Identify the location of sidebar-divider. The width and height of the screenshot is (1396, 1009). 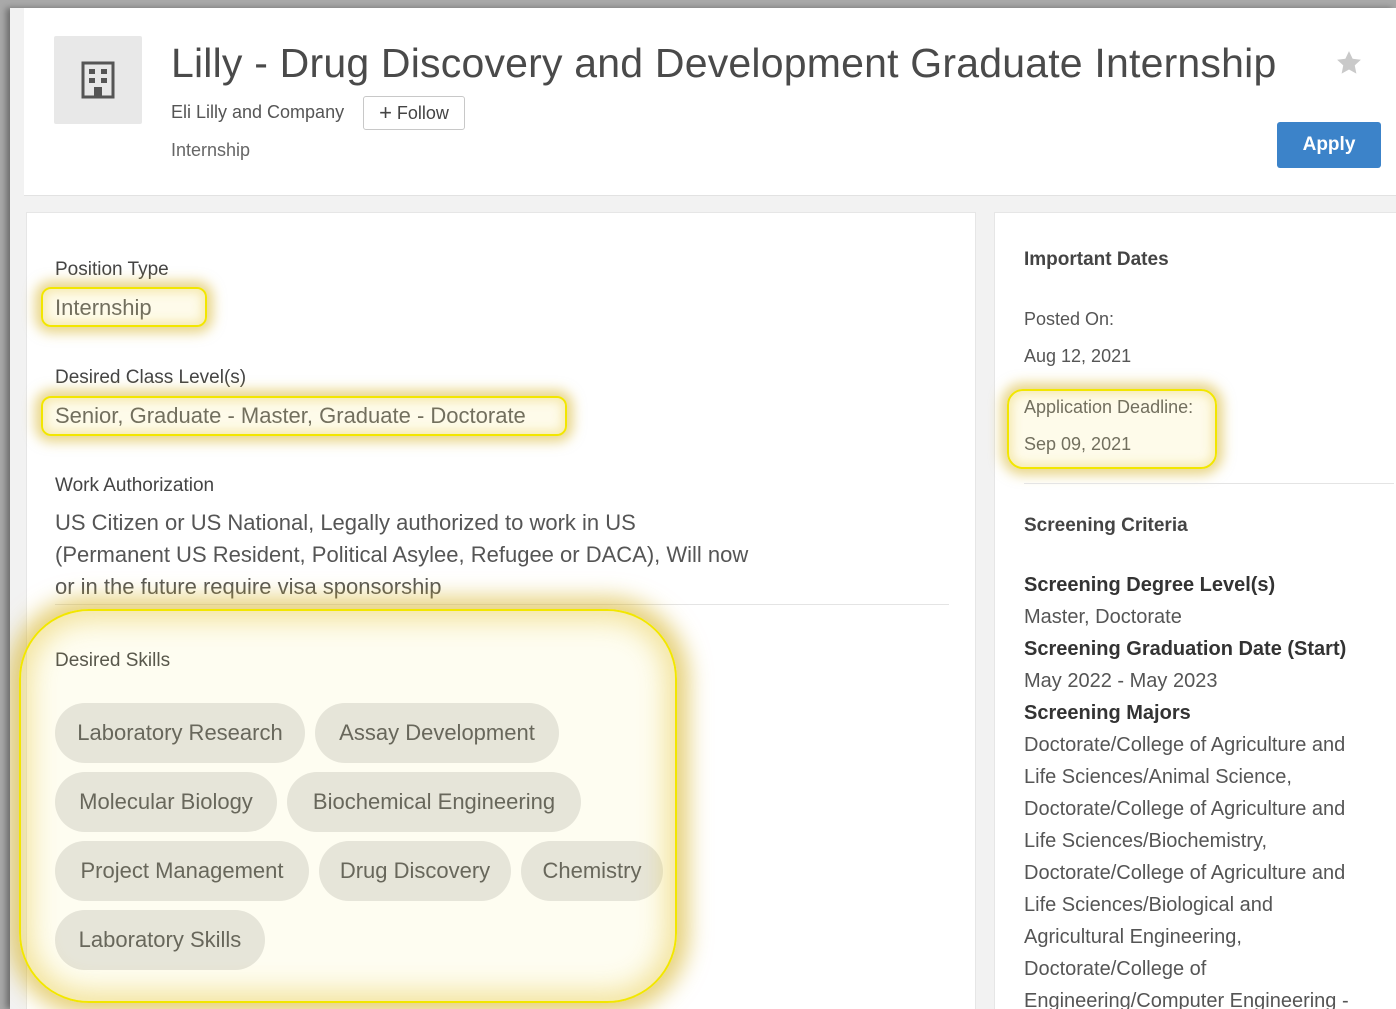
(1209, 483).